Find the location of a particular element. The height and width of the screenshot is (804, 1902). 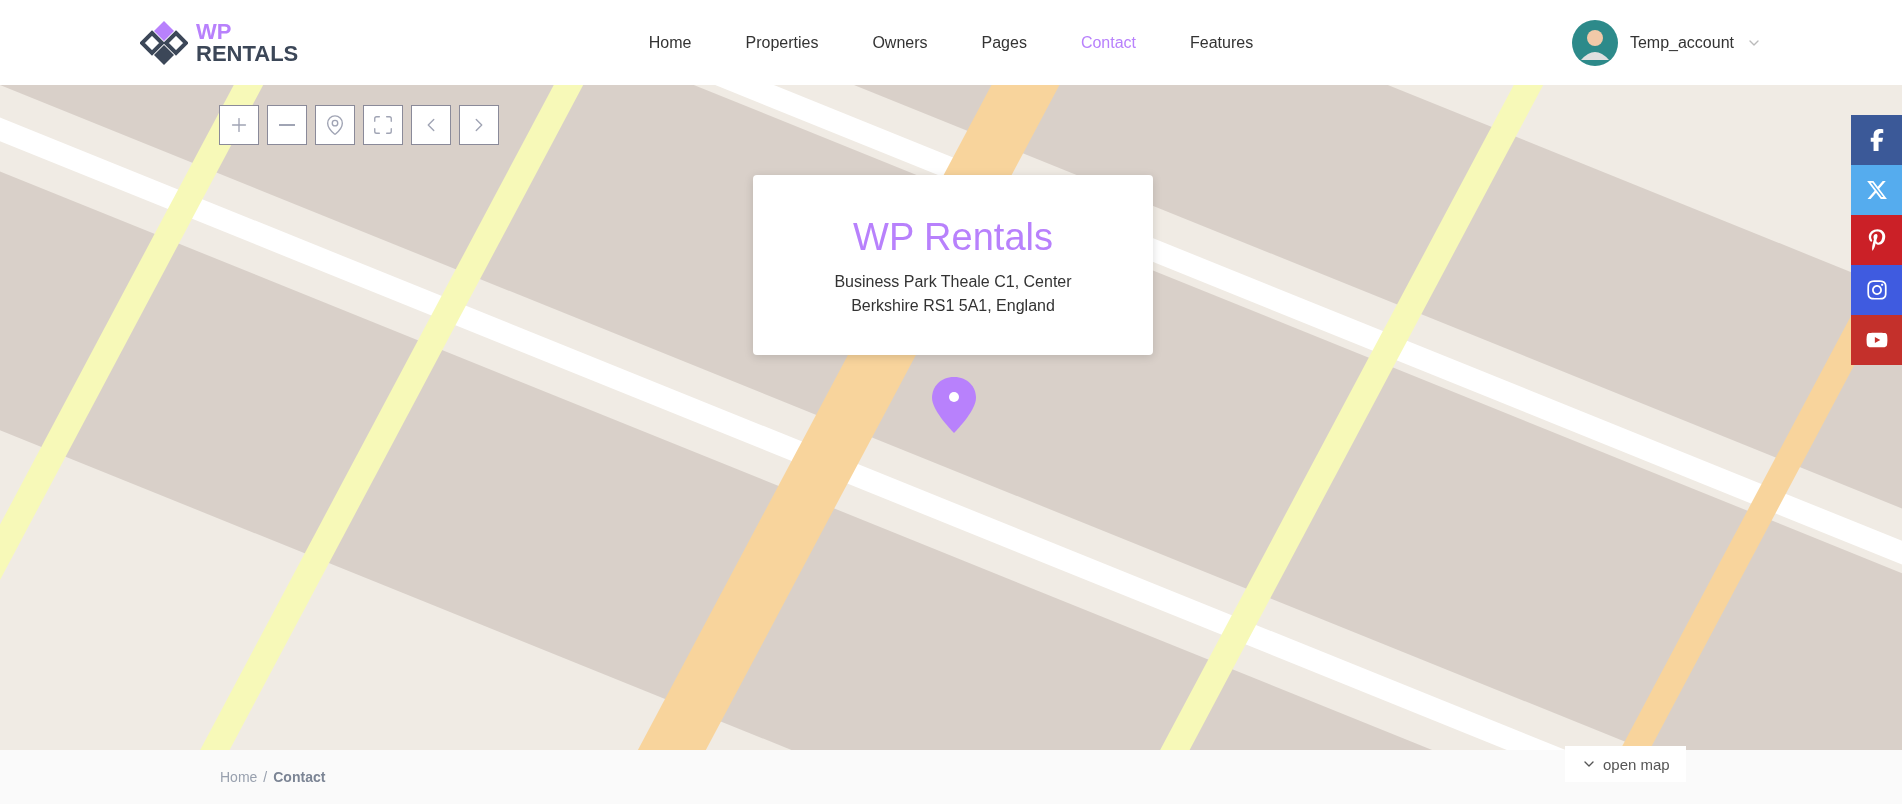

nav-link: Features is located at coordinates (1222, 42).